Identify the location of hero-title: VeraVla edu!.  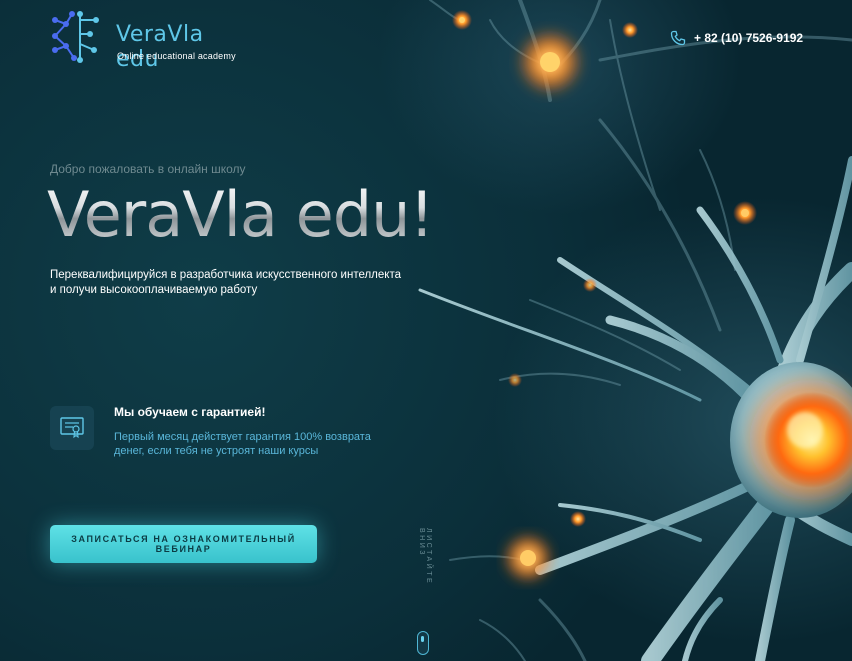
(240, 214).